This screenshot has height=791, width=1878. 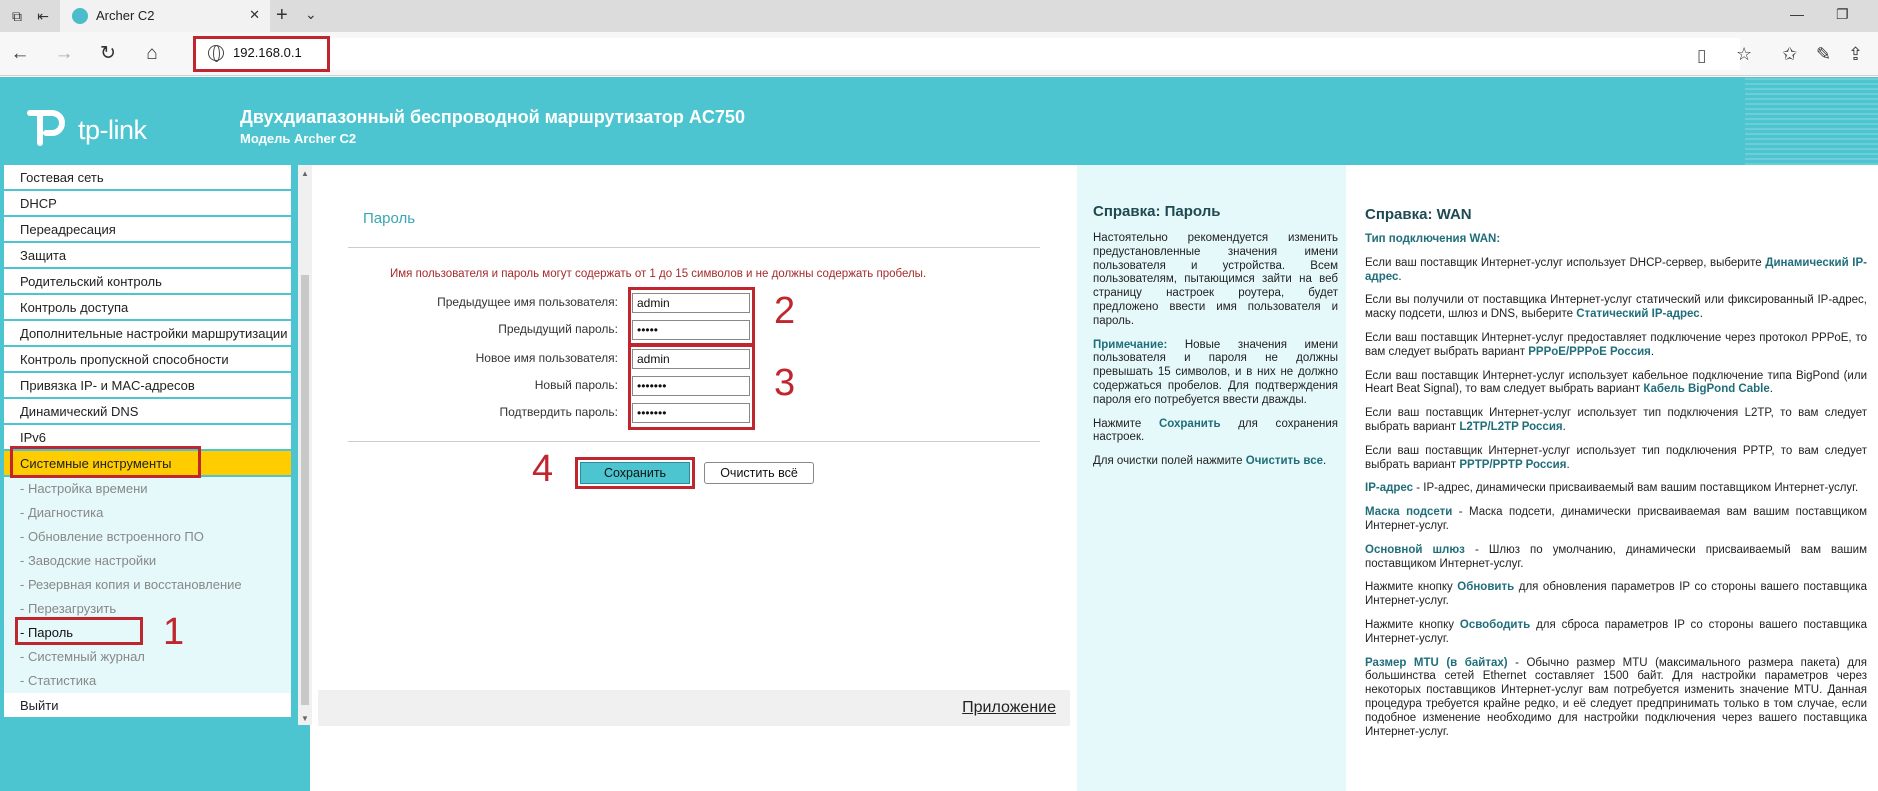 I want to click on submenu-system-log: - Системный журнал, so click(x=147, y=657).